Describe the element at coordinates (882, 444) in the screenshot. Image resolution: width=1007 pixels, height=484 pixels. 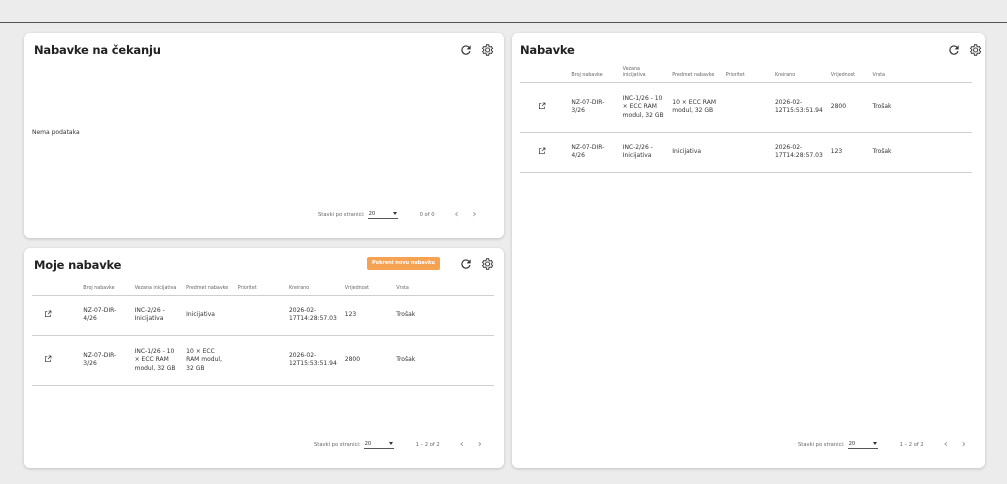
I see `all-paginator: Stavki po stranici: 20 1 – 2 of 2 ‹ ›` at that location.